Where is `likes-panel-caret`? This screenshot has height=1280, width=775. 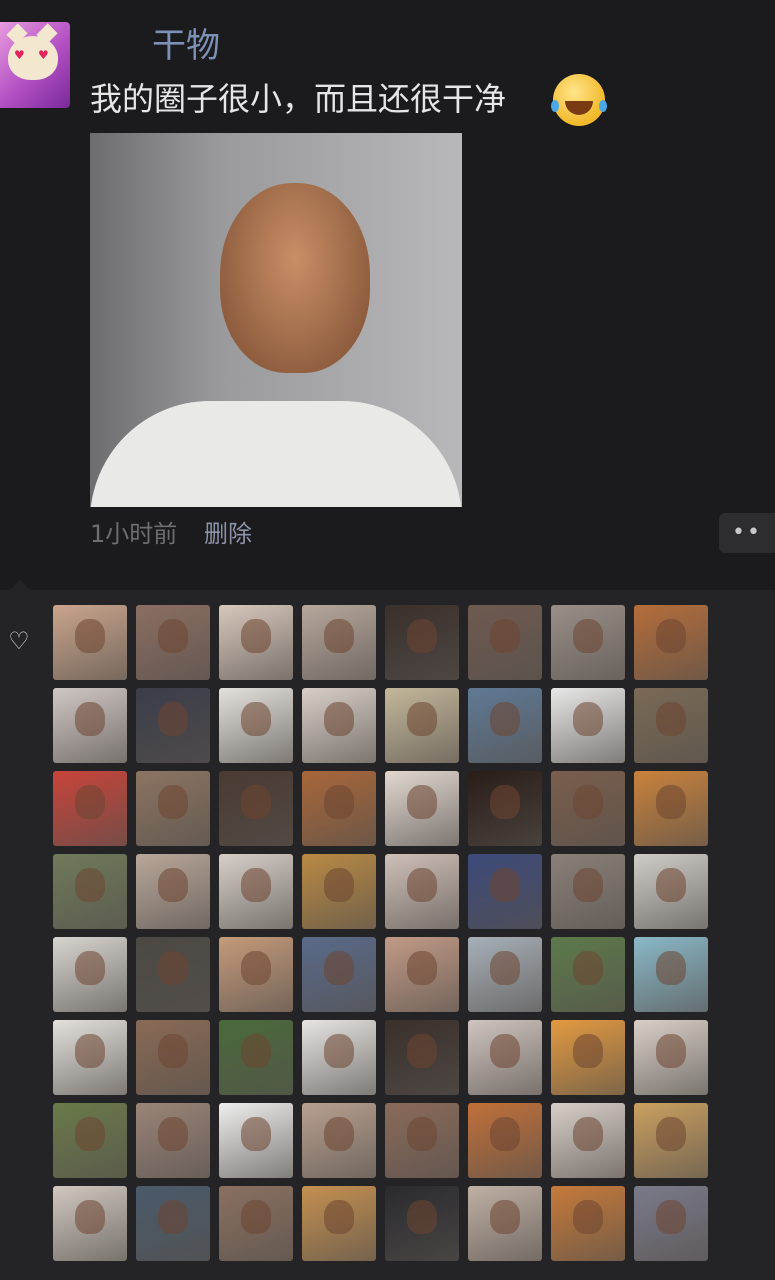
likes-panel-caret is located at coordinates (20, 585).